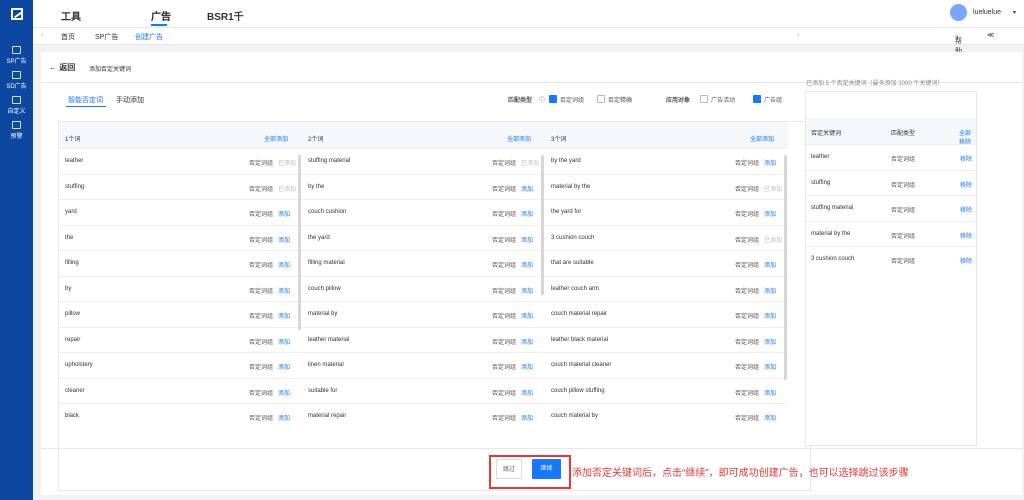  What do you see at coordinates (423, 212) in the screenshot?
I see `keyword-row: couch cushion 否定词组 添加` at bounding box center [423, 212].